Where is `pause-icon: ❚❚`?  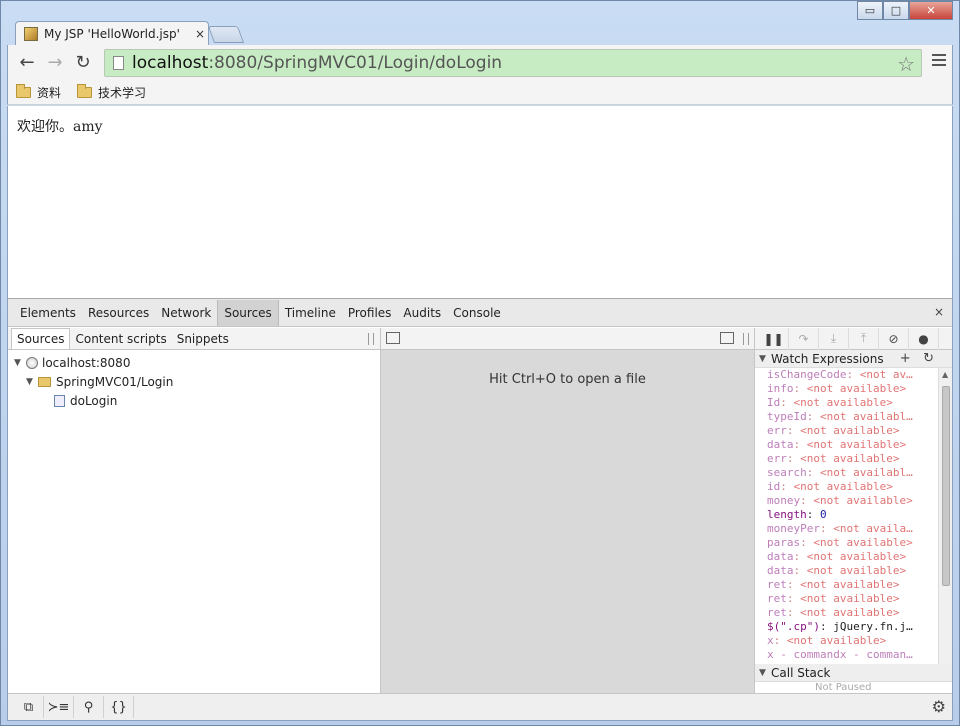
pause-icon: ❚❚ is located at coordinates (774, 338).